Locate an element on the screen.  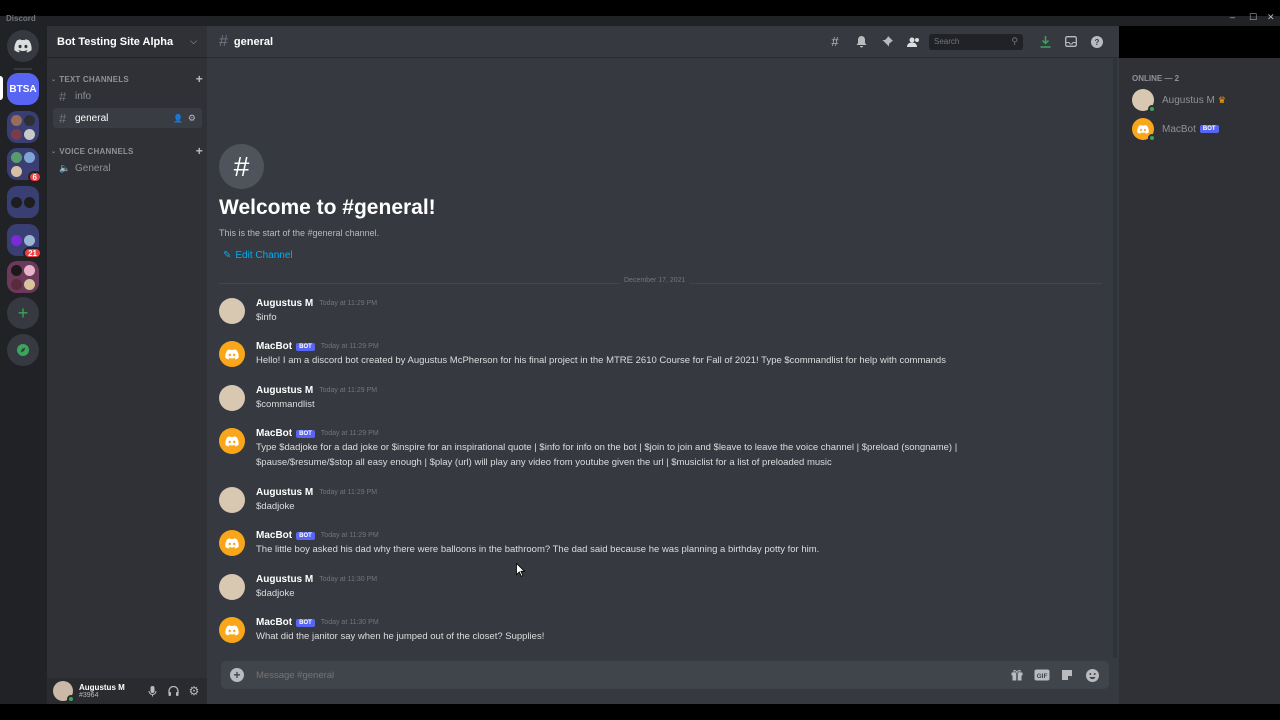
edit-channel-label: Edit Channel is located at coordinates (264, 255).